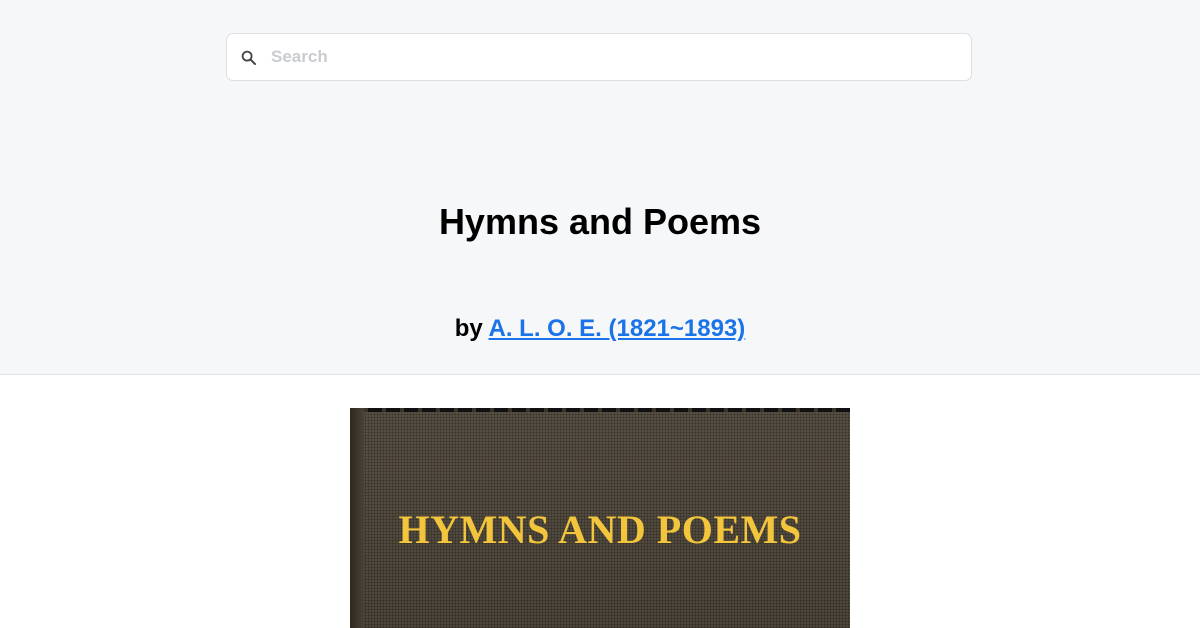  I want to click on author-link: A. L. O. E. (1821~1893), so click(617, 328).